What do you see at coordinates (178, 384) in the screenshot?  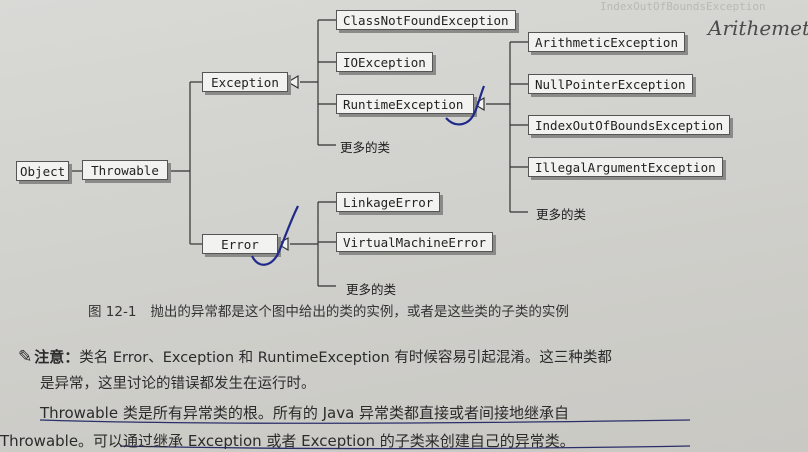 I see `note-line-2: 是异常，这里讨论的错误都发生在运行时。` at bounding box center [178, 384].